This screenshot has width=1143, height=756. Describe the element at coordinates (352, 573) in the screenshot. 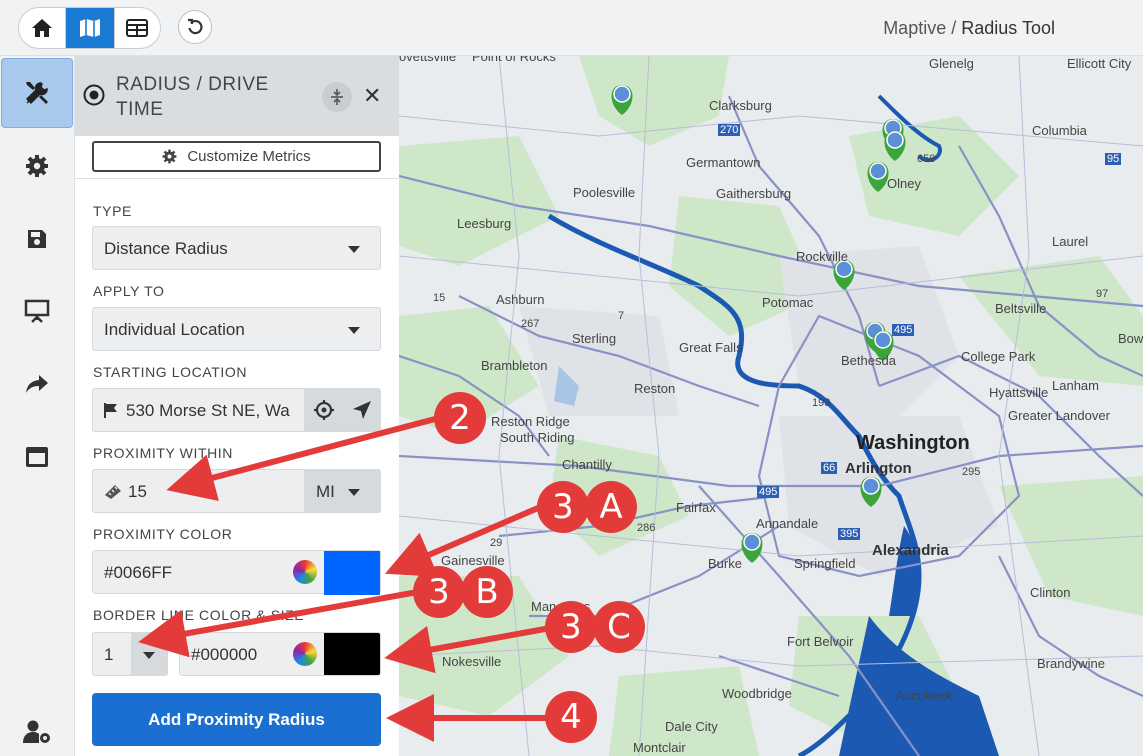

I see `proximity-color-swatch` at that location.